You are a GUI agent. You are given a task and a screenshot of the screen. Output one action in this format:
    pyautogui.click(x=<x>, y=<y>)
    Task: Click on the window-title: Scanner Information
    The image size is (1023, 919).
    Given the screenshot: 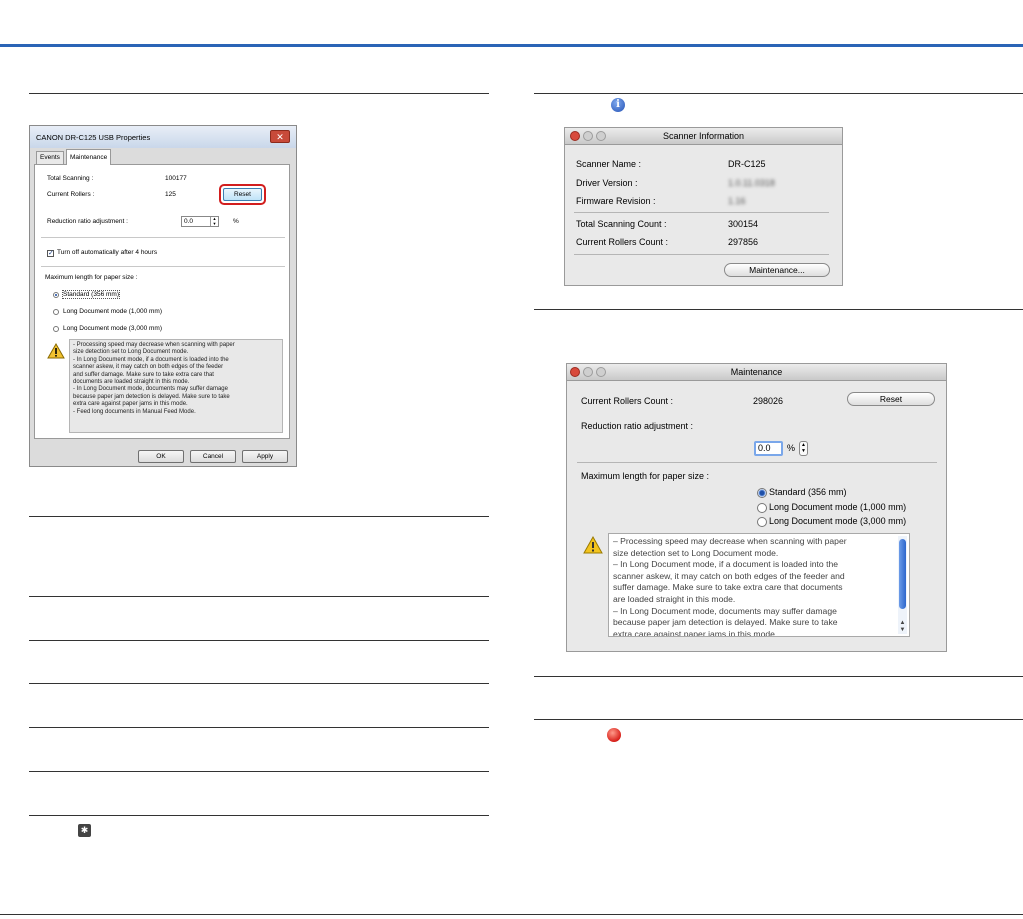 What is the action you would take?
    pyautogui.click(x=703, y=136)
    